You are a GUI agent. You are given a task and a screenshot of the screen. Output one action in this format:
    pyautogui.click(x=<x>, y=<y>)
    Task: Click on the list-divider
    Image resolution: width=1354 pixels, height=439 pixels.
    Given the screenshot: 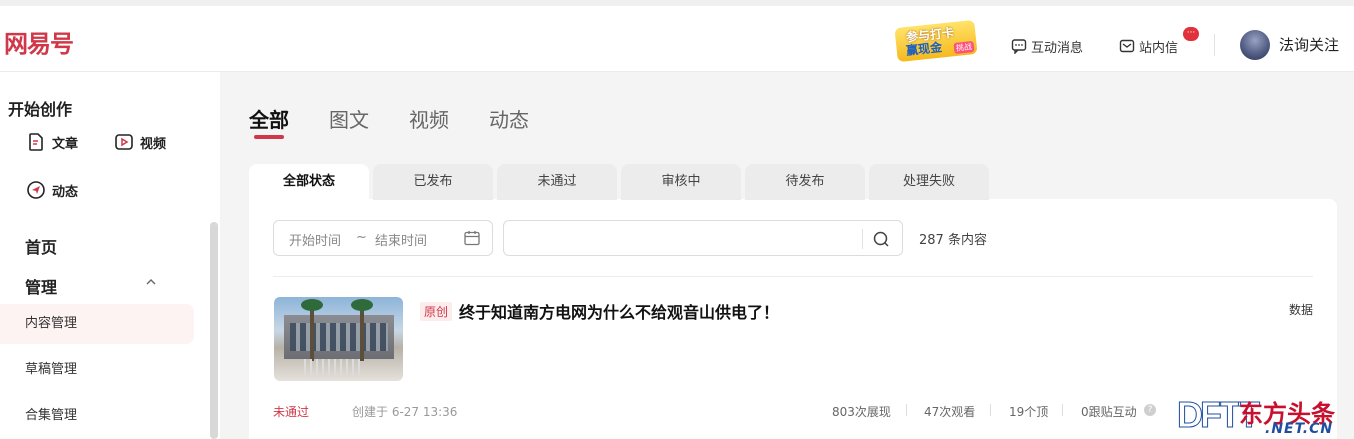 What is the action you would take?
    pyautogui.click(x=793, y=276)
    